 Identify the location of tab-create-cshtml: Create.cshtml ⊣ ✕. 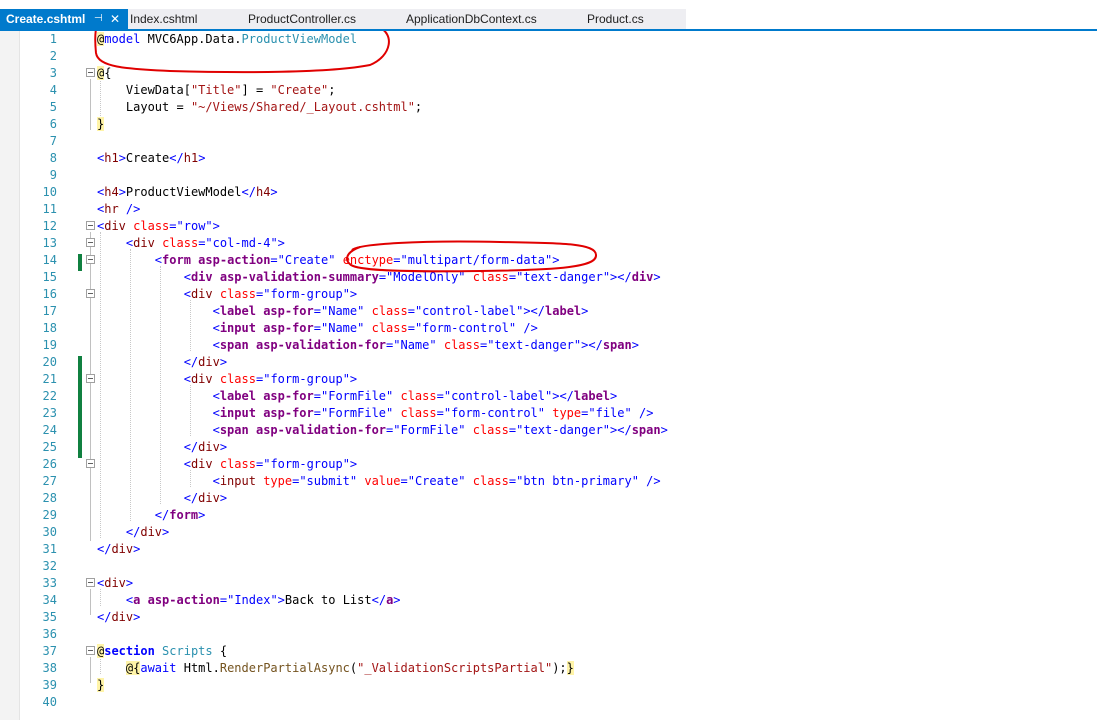
(64, 20).